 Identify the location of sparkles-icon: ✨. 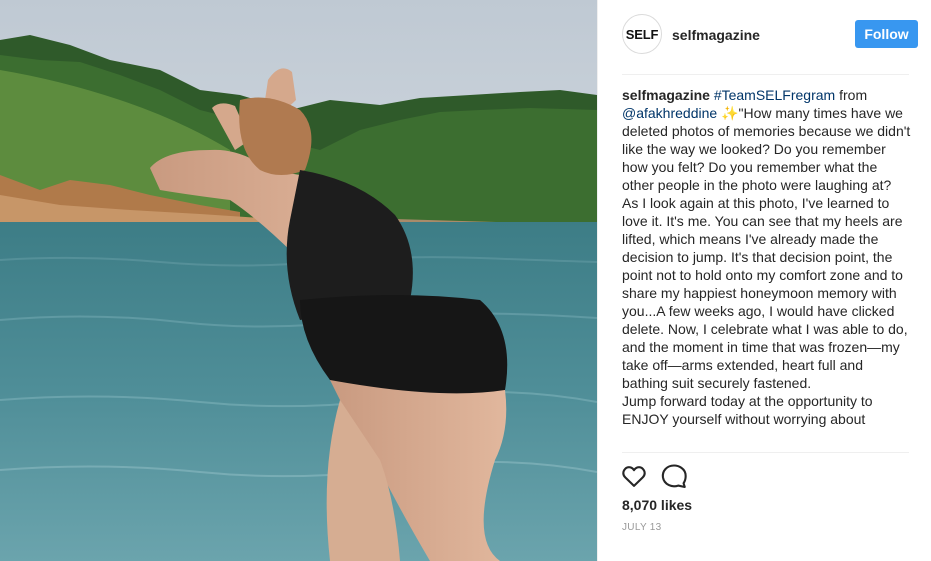
(730, 113).